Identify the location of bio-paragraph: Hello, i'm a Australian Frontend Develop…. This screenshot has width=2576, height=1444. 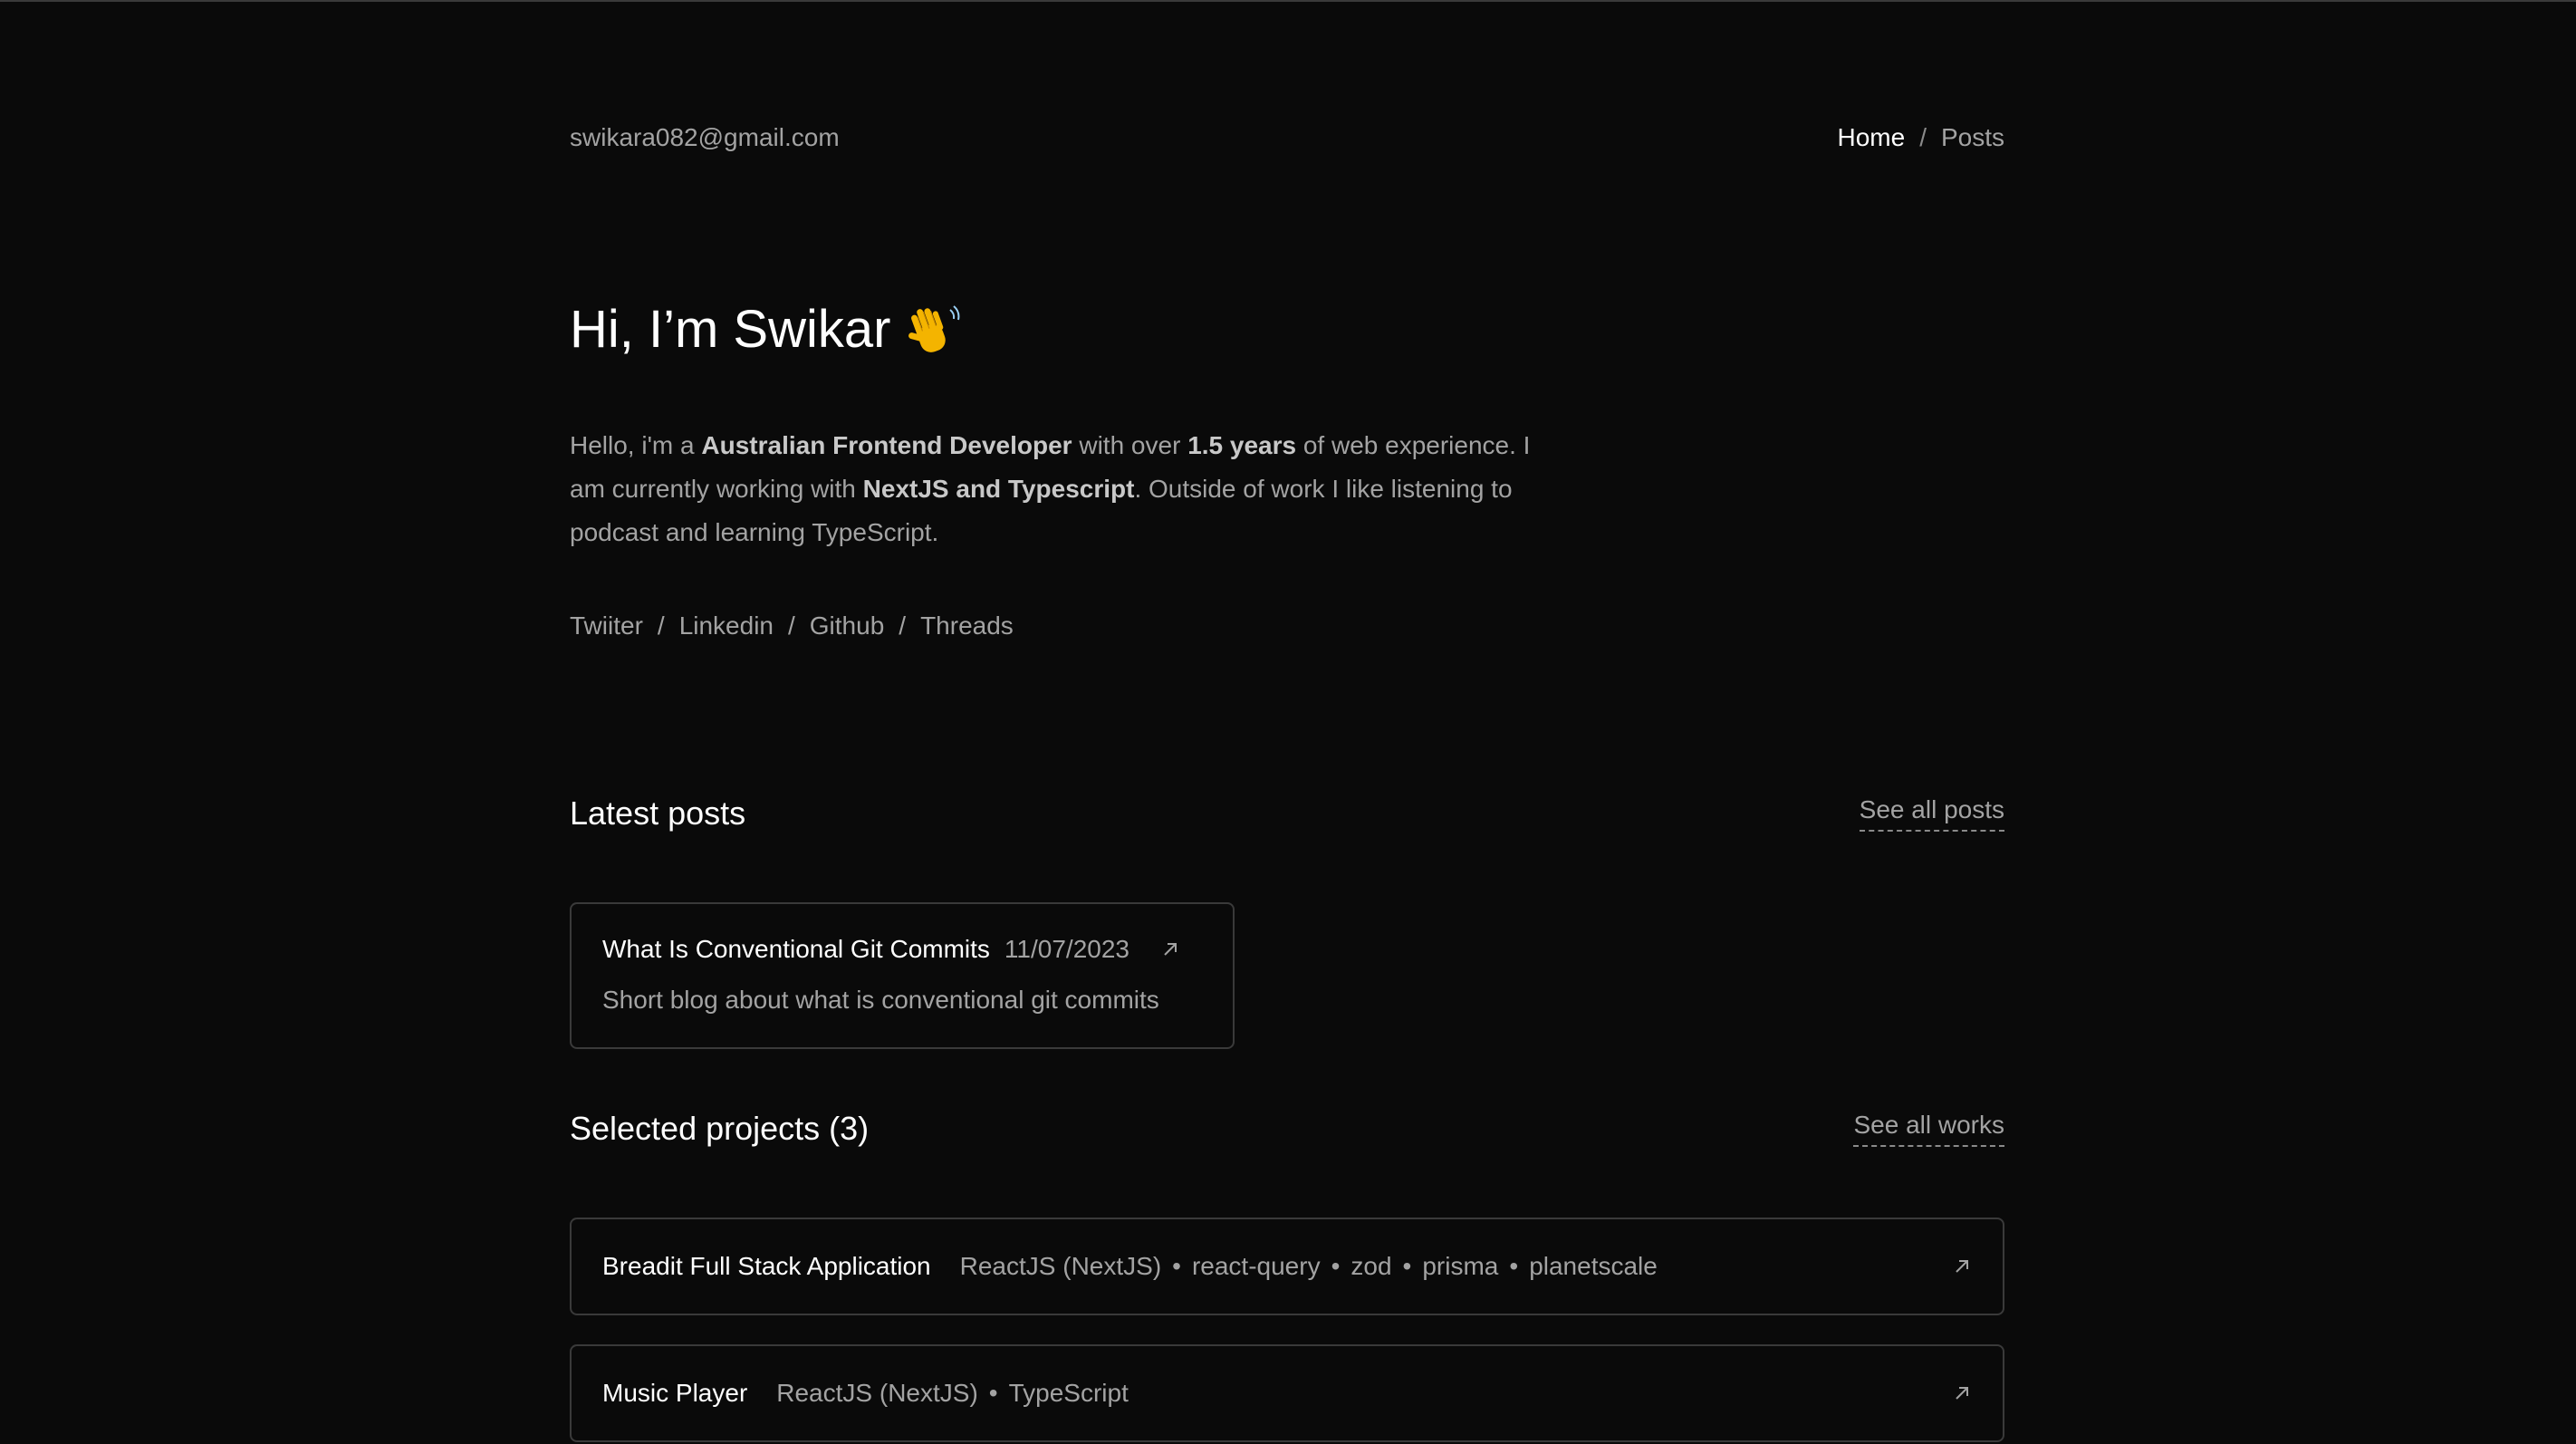
(1059, 489).